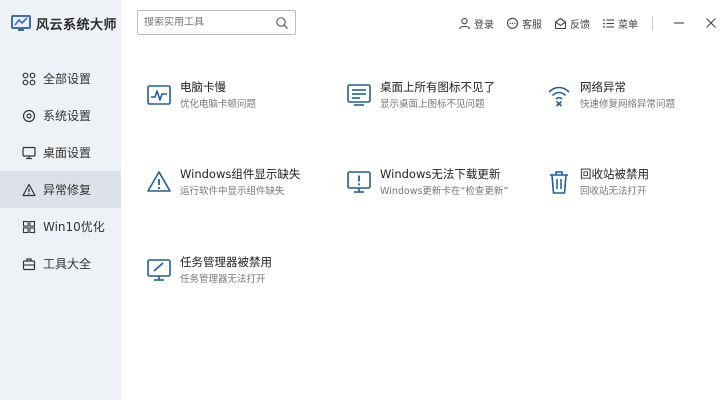 This screenshot has height=400, width=727. I want to click on pulse-chart-icon, so click(159, 95).